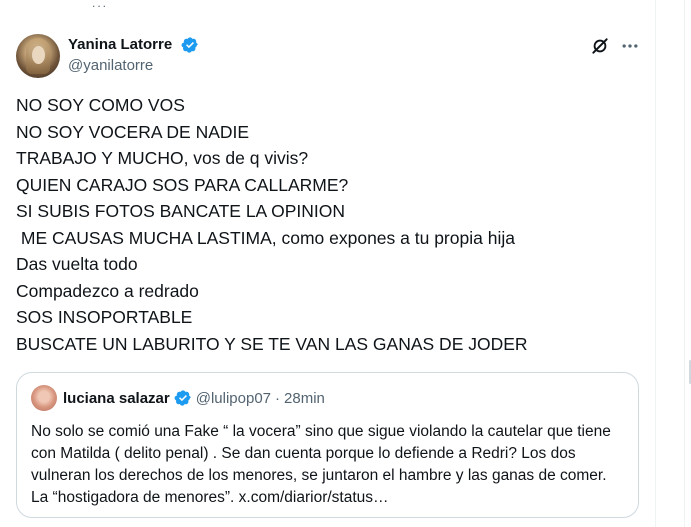 The width and height of the screenshot is (691, 527). I want to click on tweet-text-line: TRABAJO Y MUCHO, vos de q vivis?, so click(162, 158).